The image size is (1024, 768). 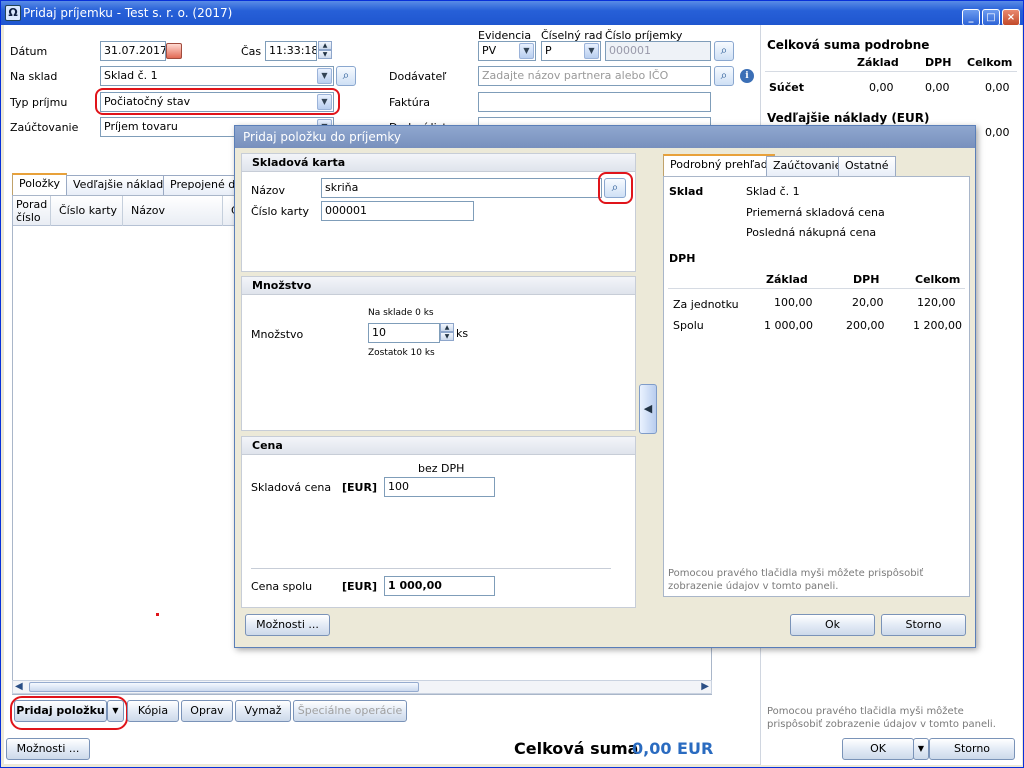 I want to click on specialne-button: Špeciálne operácie, so click(x=350, y=711).